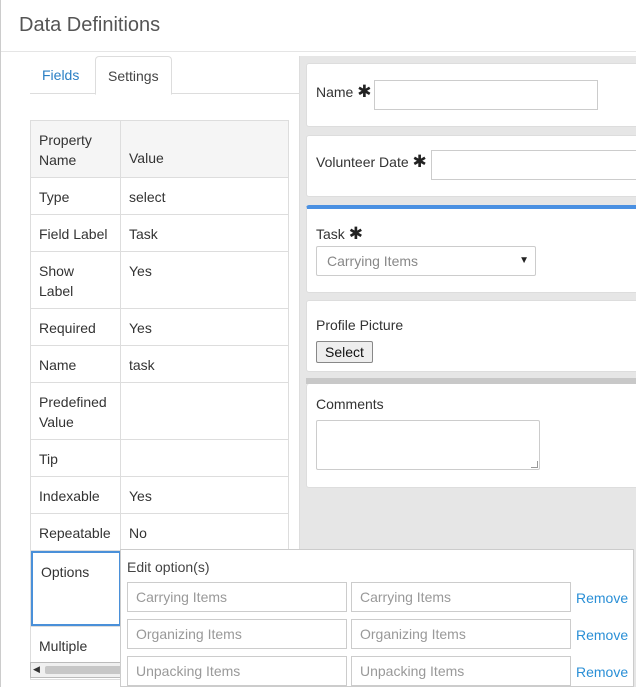 The image size is (636, 687). I want to click on property-name: Multiple, so click(76, 647).